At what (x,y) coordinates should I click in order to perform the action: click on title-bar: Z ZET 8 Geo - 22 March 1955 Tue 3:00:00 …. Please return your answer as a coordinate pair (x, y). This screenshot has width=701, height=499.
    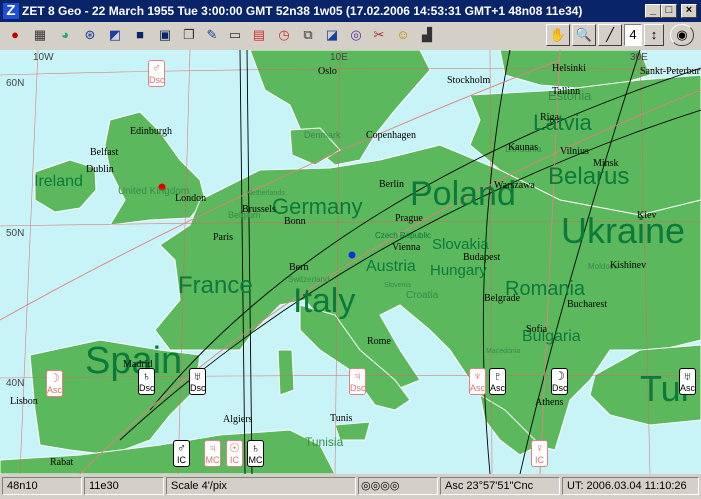
    Looking at the image, I should click on (350, 11).